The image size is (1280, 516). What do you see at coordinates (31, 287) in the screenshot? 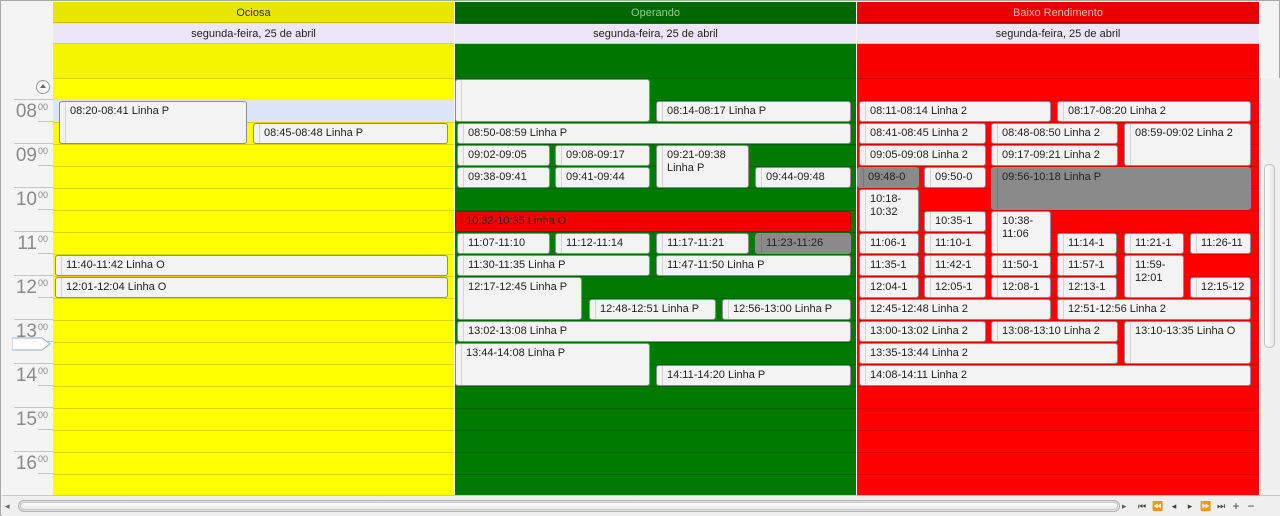
I see `hour-label-12: 12 00` at bounding box center [31, 287].